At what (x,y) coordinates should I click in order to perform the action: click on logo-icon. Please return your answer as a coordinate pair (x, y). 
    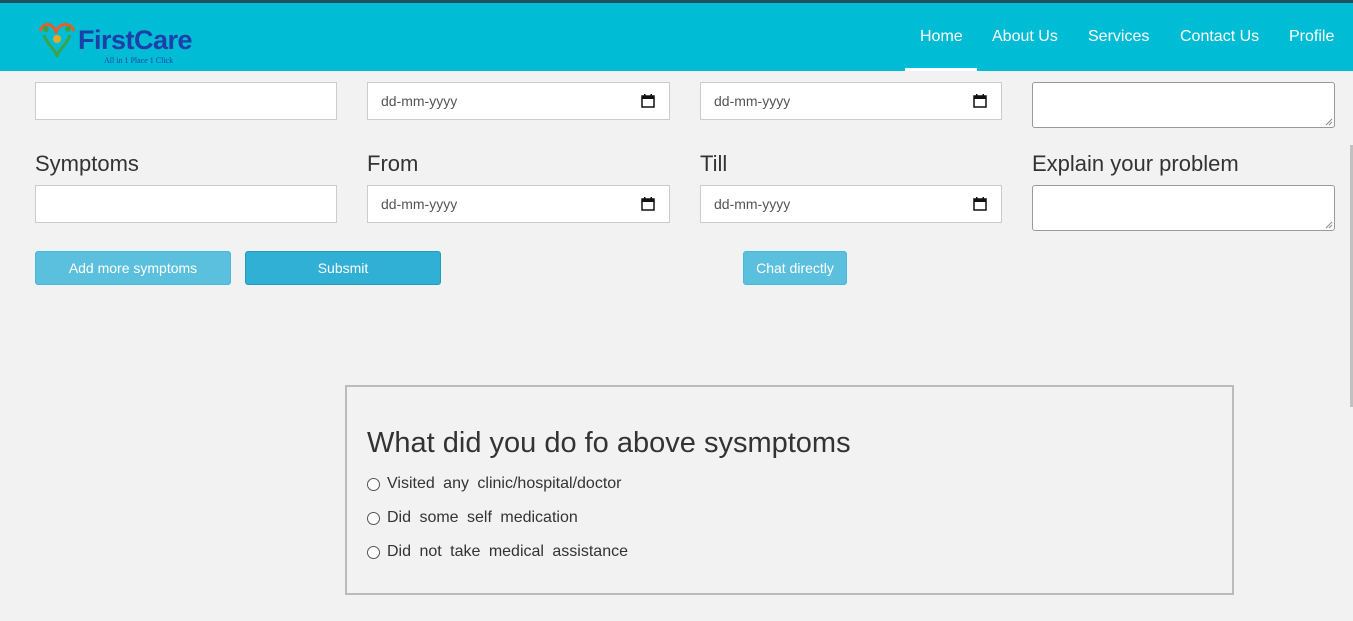
    Looking at the image, I should click on (57, 40).